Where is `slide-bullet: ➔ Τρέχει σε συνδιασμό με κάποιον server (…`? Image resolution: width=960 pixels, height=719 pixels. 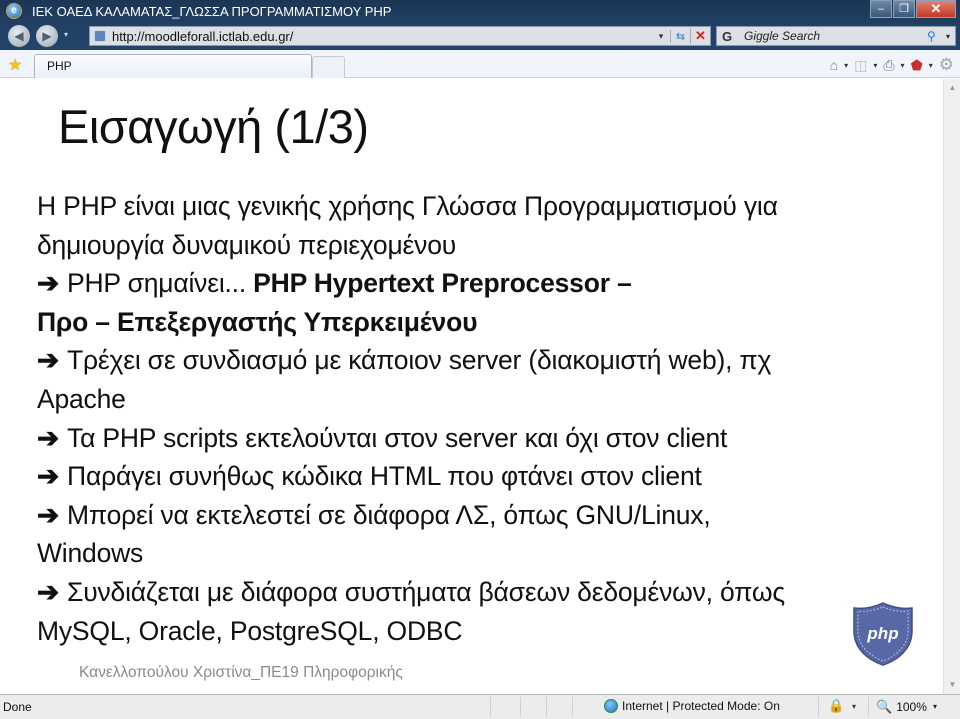
slide-bullet: ➔ Τρέχει σε συνδιασμό με κάποιον server (… is located at coordinates (482, 360).